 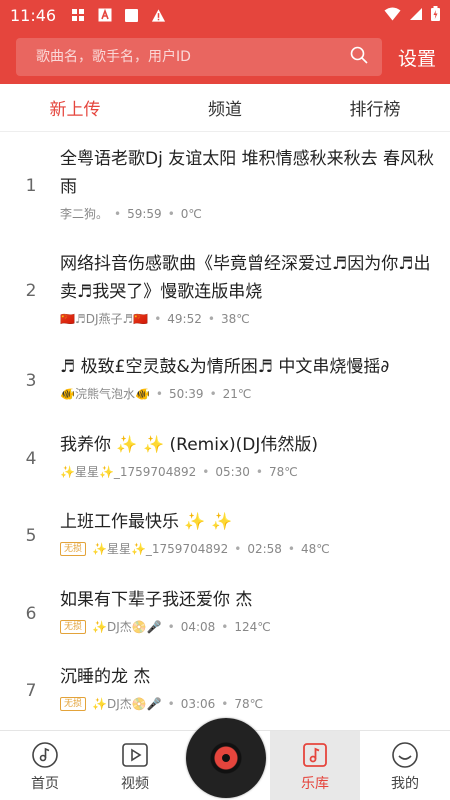 What do you see at coordinates (31, 536) in the screenshot?
I see `song-index: 5` at bounding box center [31, 536].